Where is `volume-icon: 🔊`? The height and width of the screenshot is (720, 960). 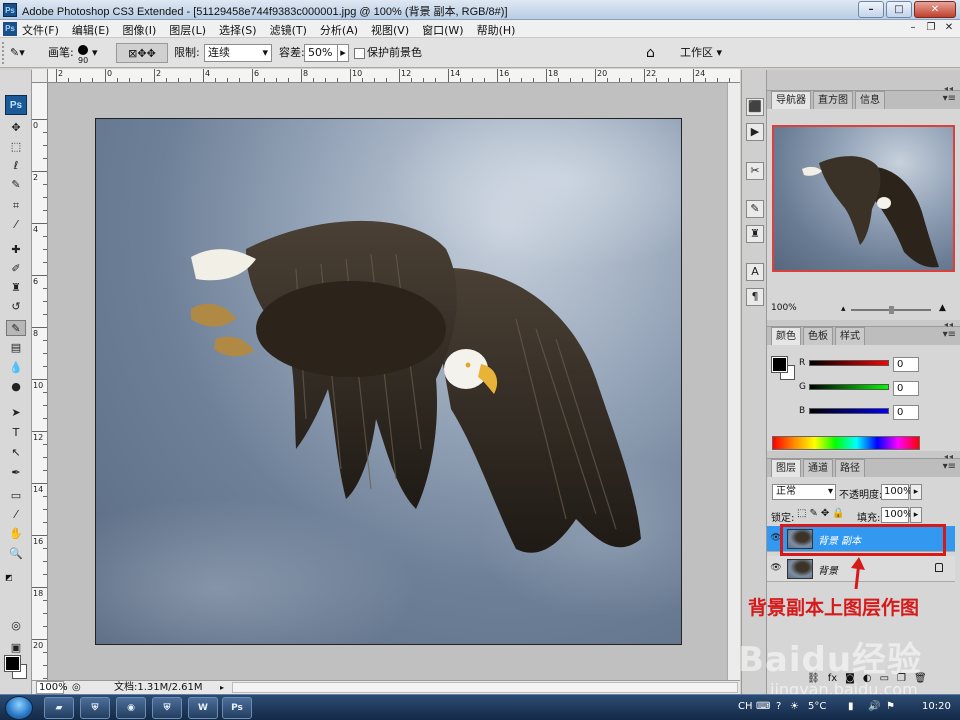 volume-icon: 🔊 is located at coordinates (874, 706).